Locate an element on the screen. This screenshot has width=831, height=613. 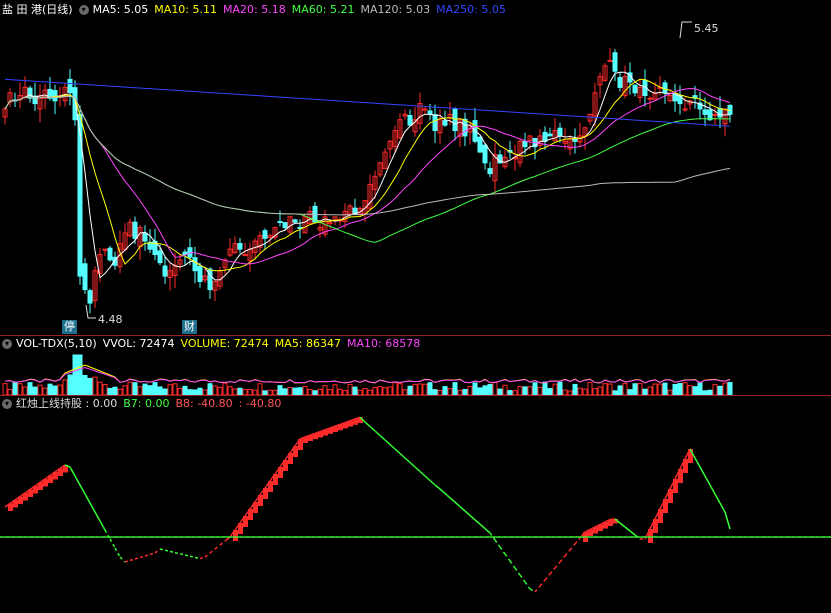
high-price-label: 5.45 is located at coordinates (706, 28).